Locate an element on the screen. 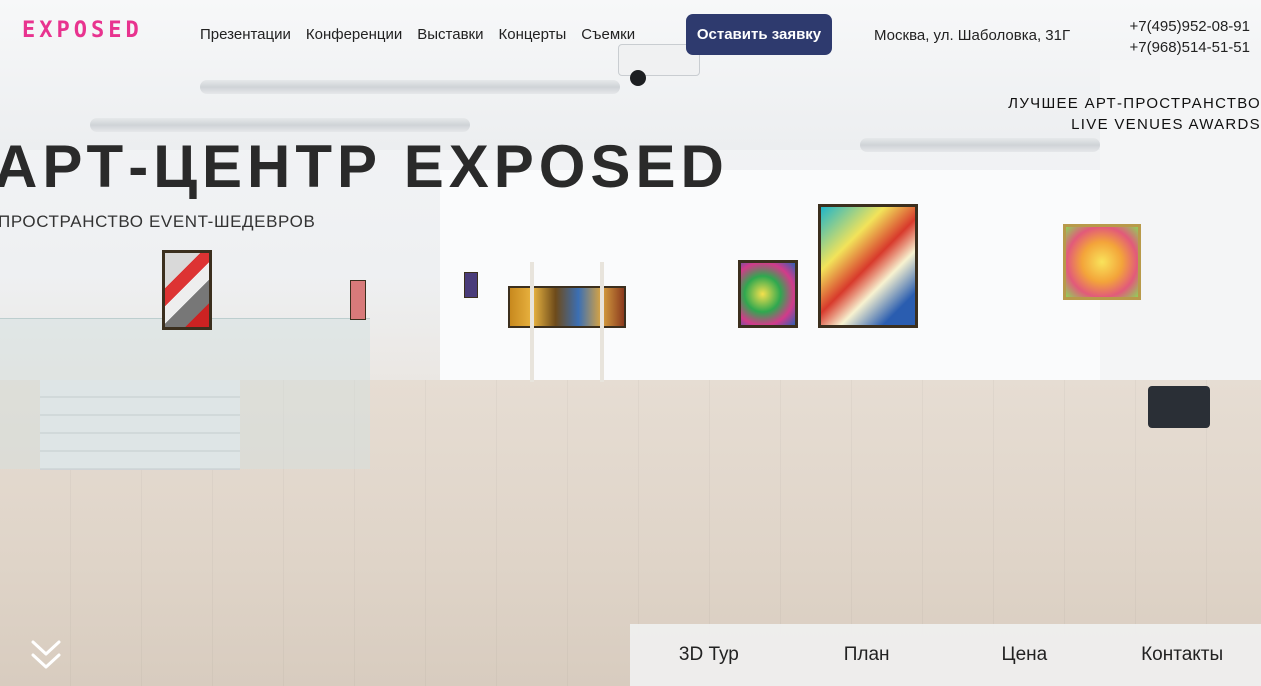  phone-link: +7(495)952-08-91 is located at coordinates (1189, 26).